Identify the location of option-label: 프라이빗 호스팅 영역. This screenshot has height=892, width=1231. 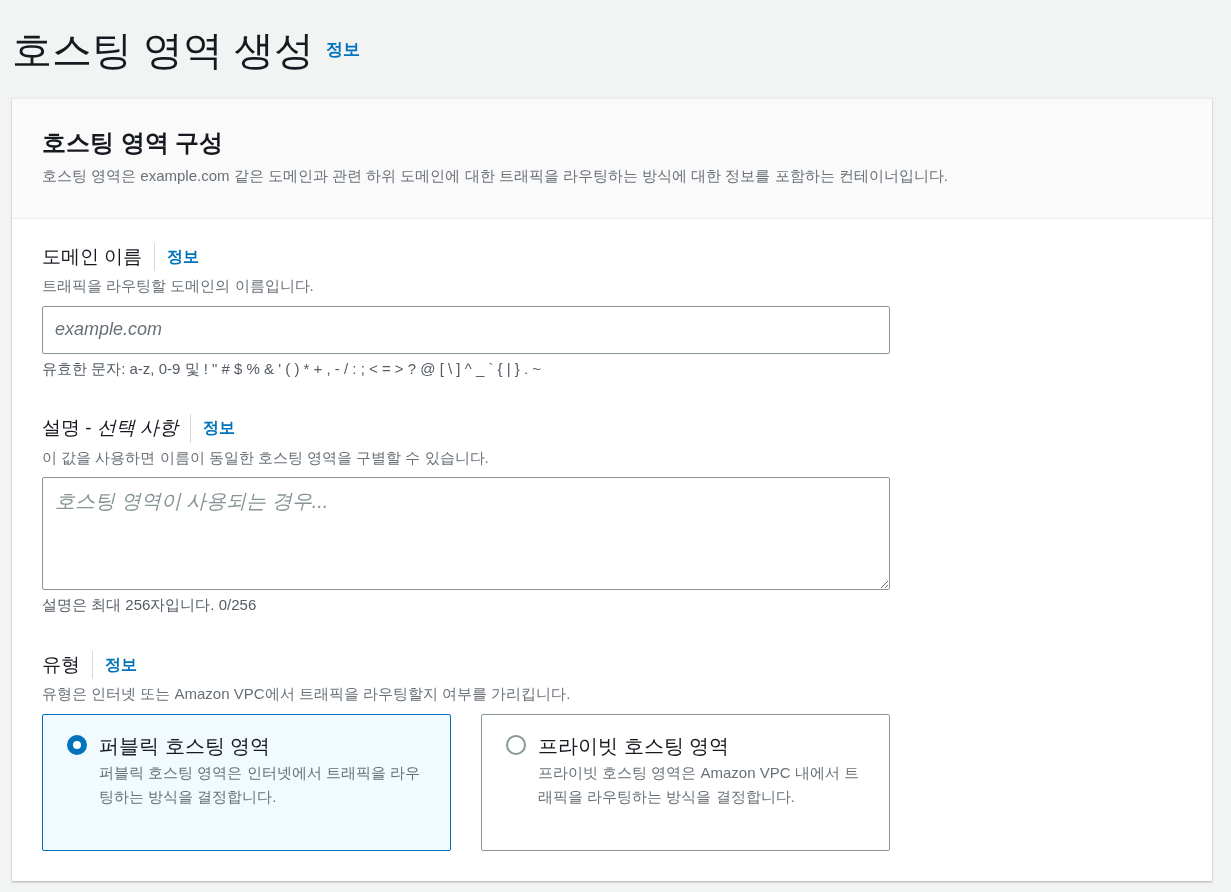
(634, 746).